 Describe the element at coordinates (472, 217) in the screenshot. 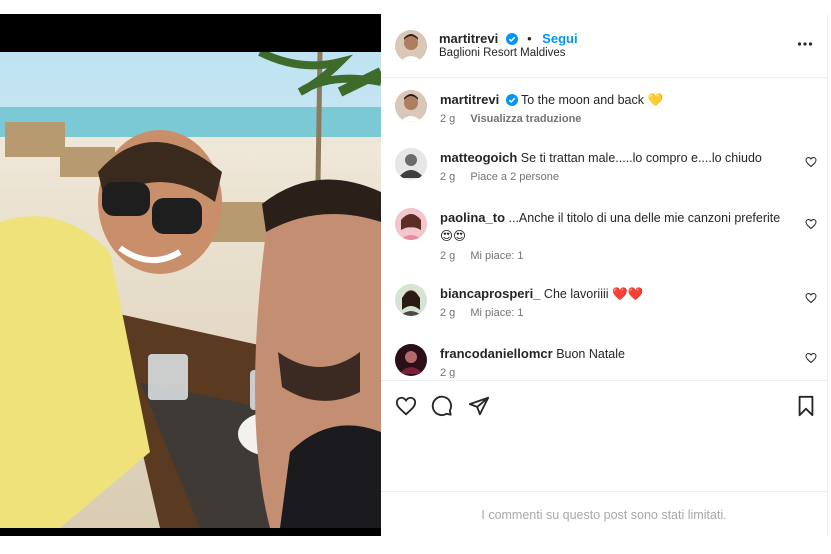

I see `comment-author: paolina_to` at that location.